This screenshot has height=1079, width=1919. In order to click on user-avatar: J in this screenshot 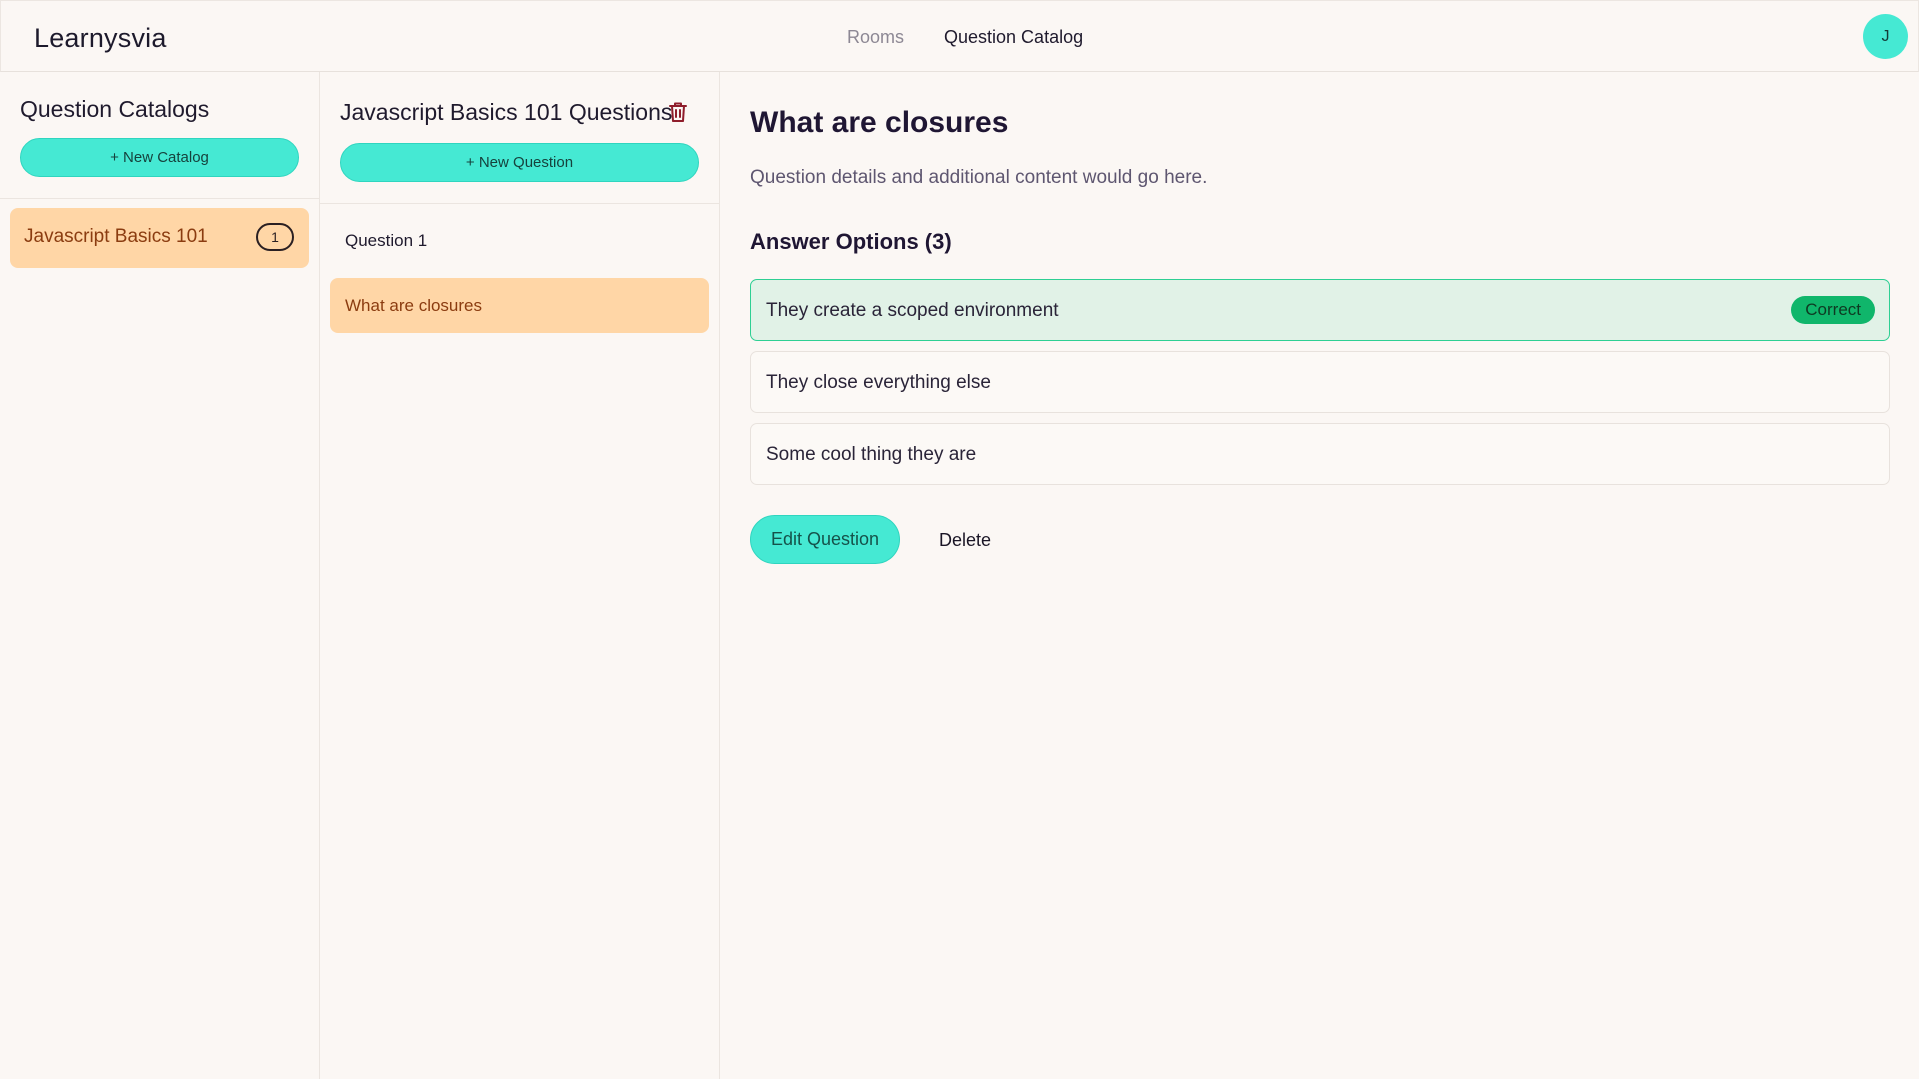, I will do `click(1885, 36)`.